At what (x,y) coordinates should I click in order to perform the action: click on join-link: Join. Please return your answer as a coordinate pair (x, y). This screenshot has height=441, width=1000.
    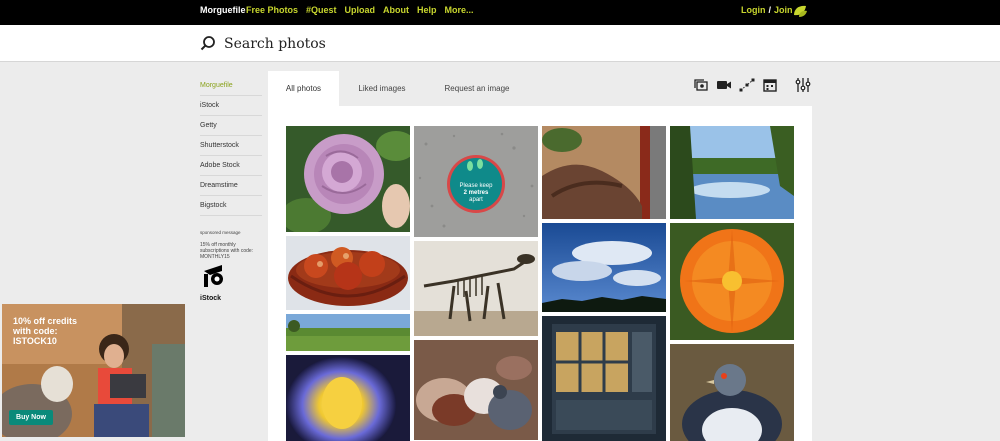
    Looking at the image, I should click on (783, 10).